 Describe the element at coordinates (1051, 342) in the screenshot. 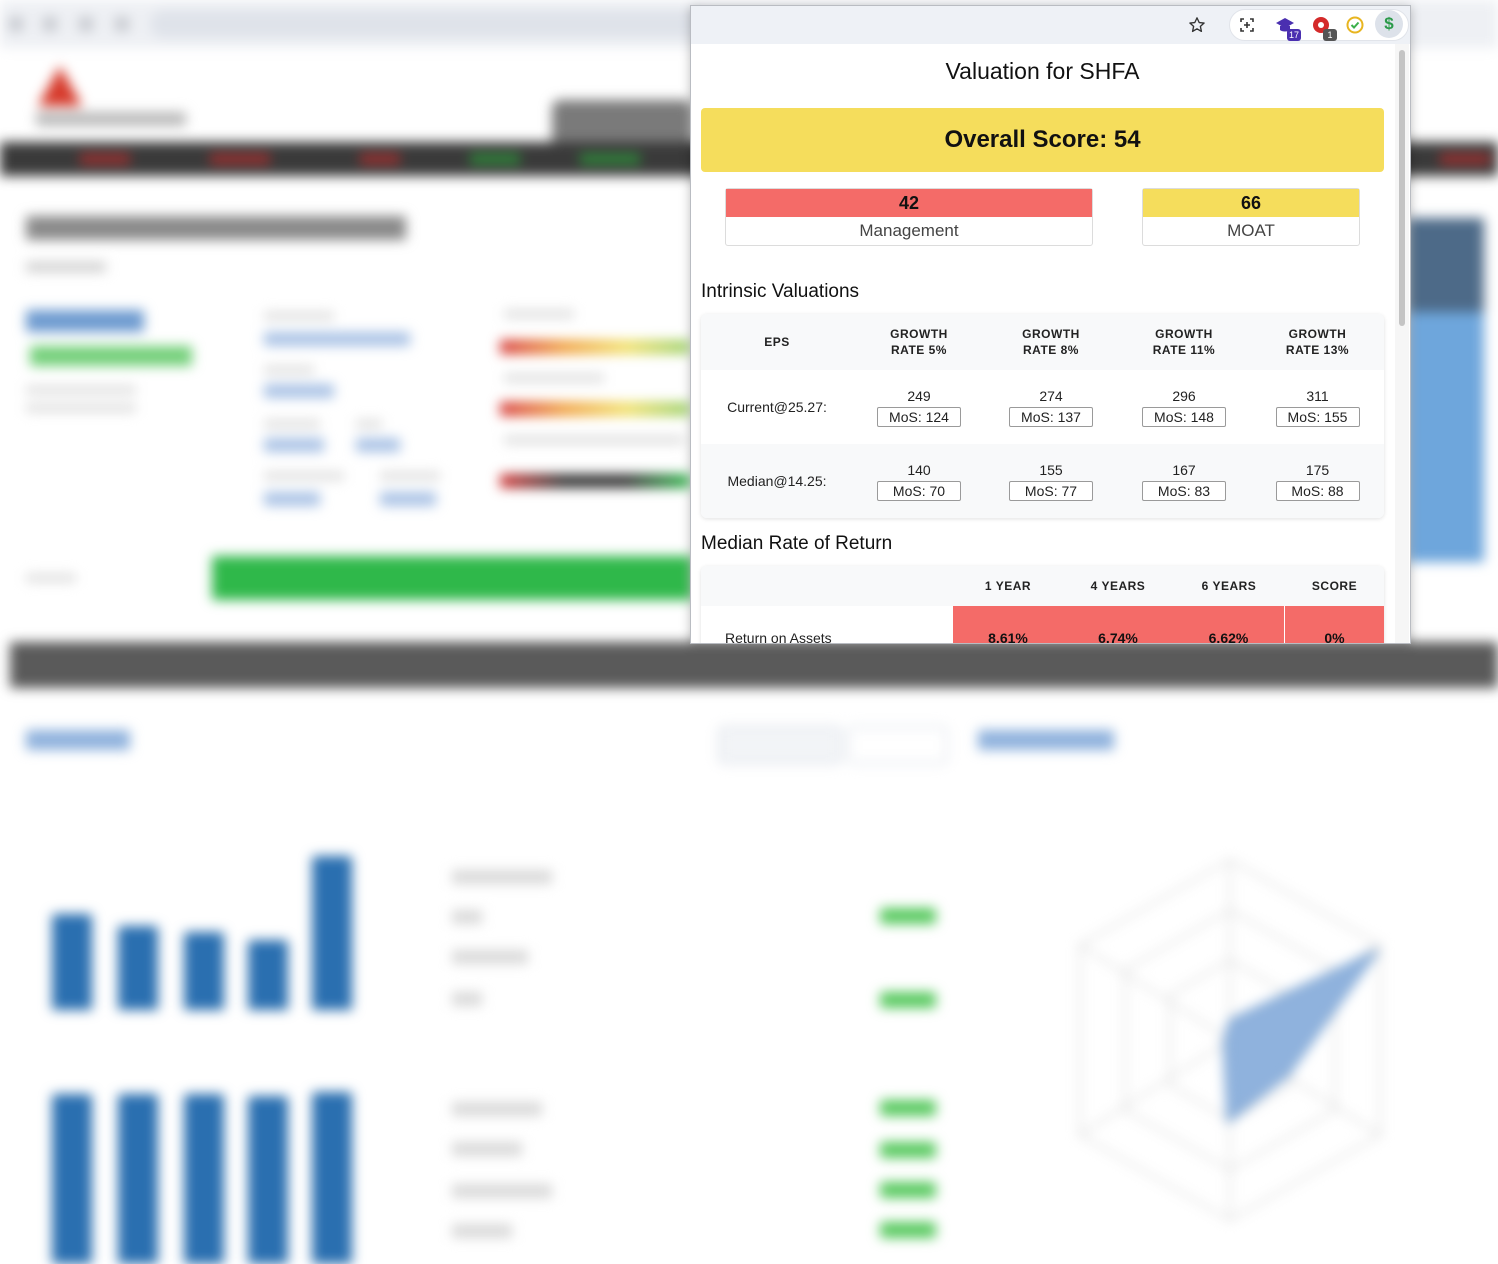

I see `col-growth-8: GROWTH RATE 8%` at that location.